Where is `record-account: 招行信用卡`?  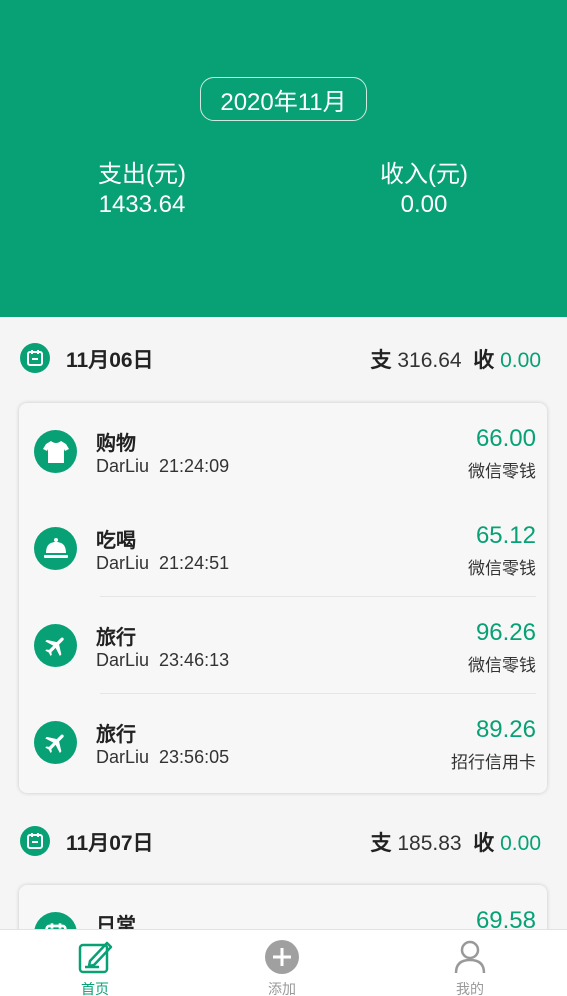 record-account: 招行信用卡 is located at coordinates (493, 762).